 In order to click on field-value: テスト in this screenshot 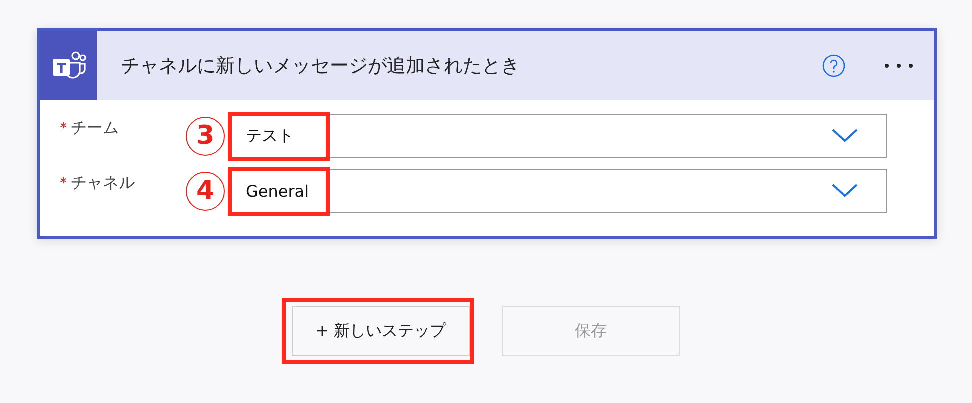, I will do `click(270, 136)`.